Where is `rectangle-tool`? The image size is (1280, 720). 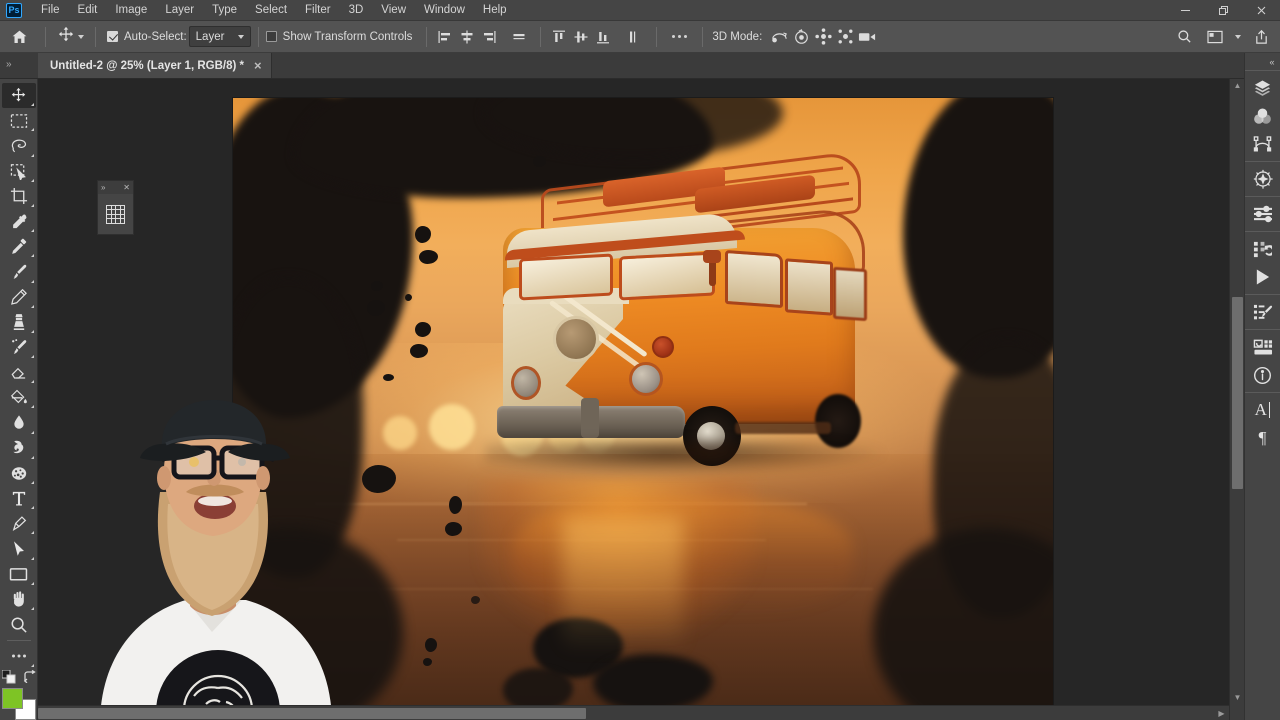
rectangle-tool is located at coordinates (19, 574).